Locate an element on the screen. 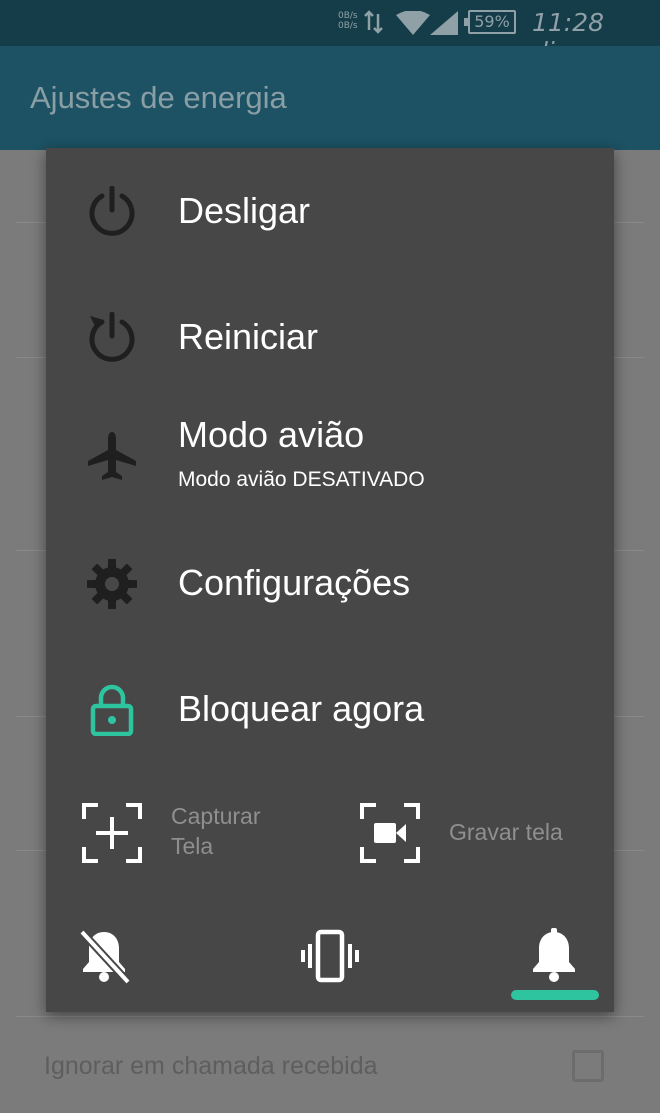  screen-record-button: Gravar tela is located at coordinates (480, 833).